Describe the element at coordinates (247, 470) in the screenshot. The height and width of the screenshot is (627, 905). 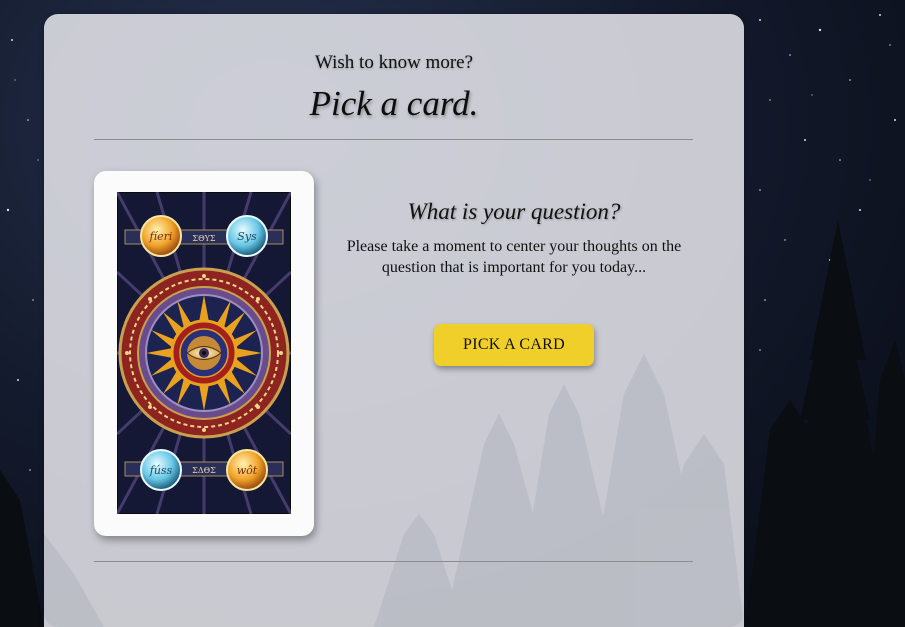
I see `card-corner-label-bottom-right: wôt` at that location.